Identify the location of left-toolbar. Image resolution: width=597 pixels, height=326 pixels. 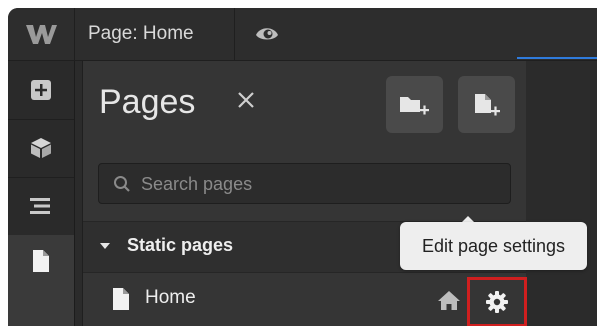
(41, 193).